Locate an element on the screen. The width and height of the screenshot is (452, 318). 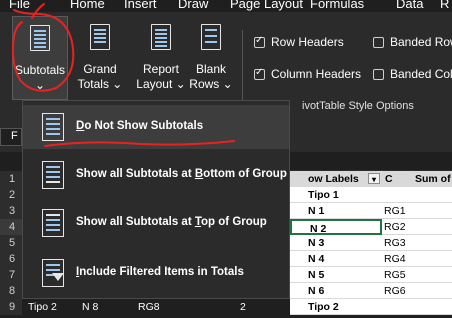
annotation-flick is located at coordinates (38, 11).